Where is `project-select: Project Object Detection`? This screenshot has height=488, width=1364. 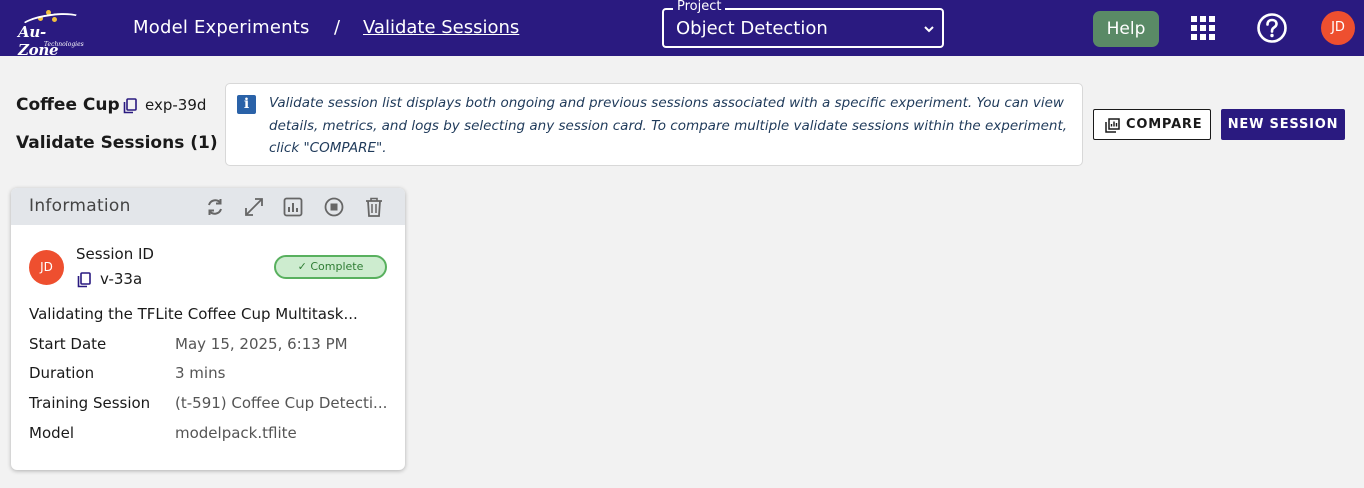
project-select: Project Object Detection is located at coordinates (803, 24).